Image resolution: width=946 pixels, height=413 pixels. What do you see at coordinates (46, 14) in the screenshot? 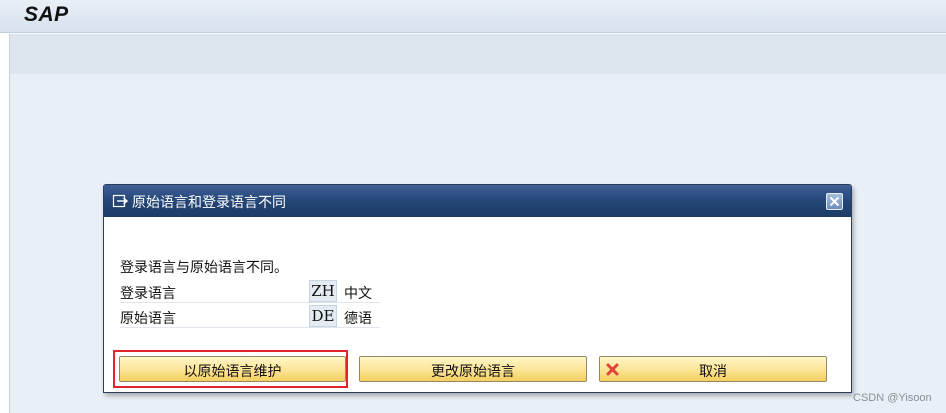
I see `sap-logo: SAP` at bounding box center [46, 14].